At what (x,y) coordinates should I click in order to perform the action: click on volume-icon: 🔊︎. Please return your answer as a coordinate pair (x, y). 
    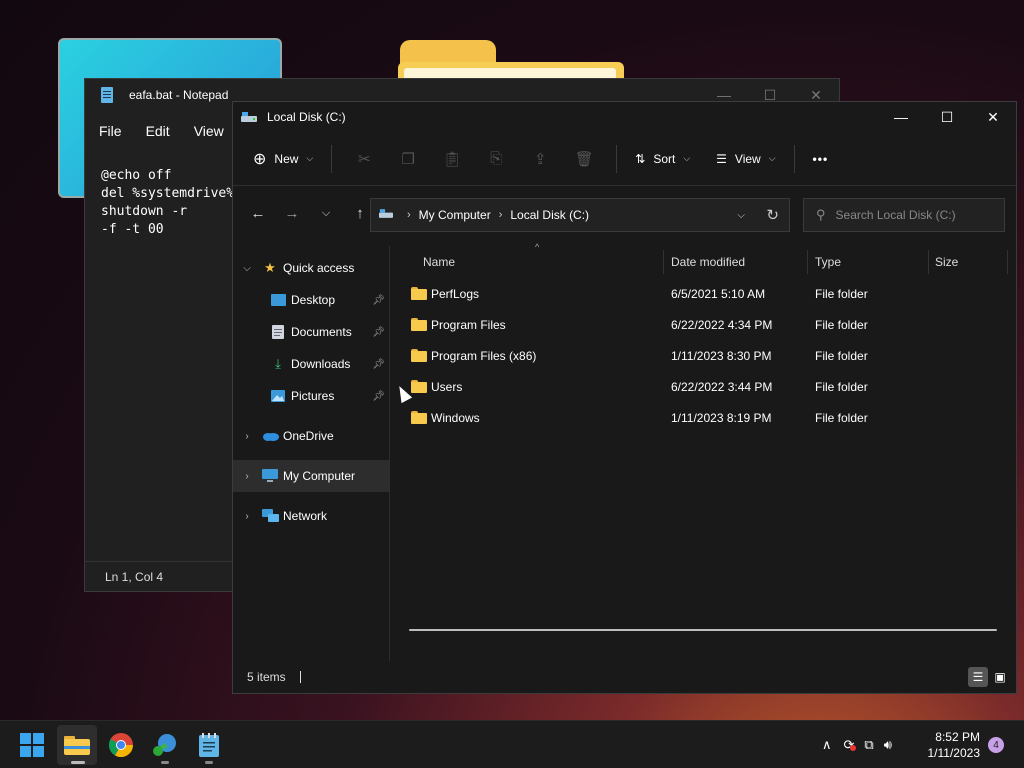
    Looking at the image, I should click on (888, 745).